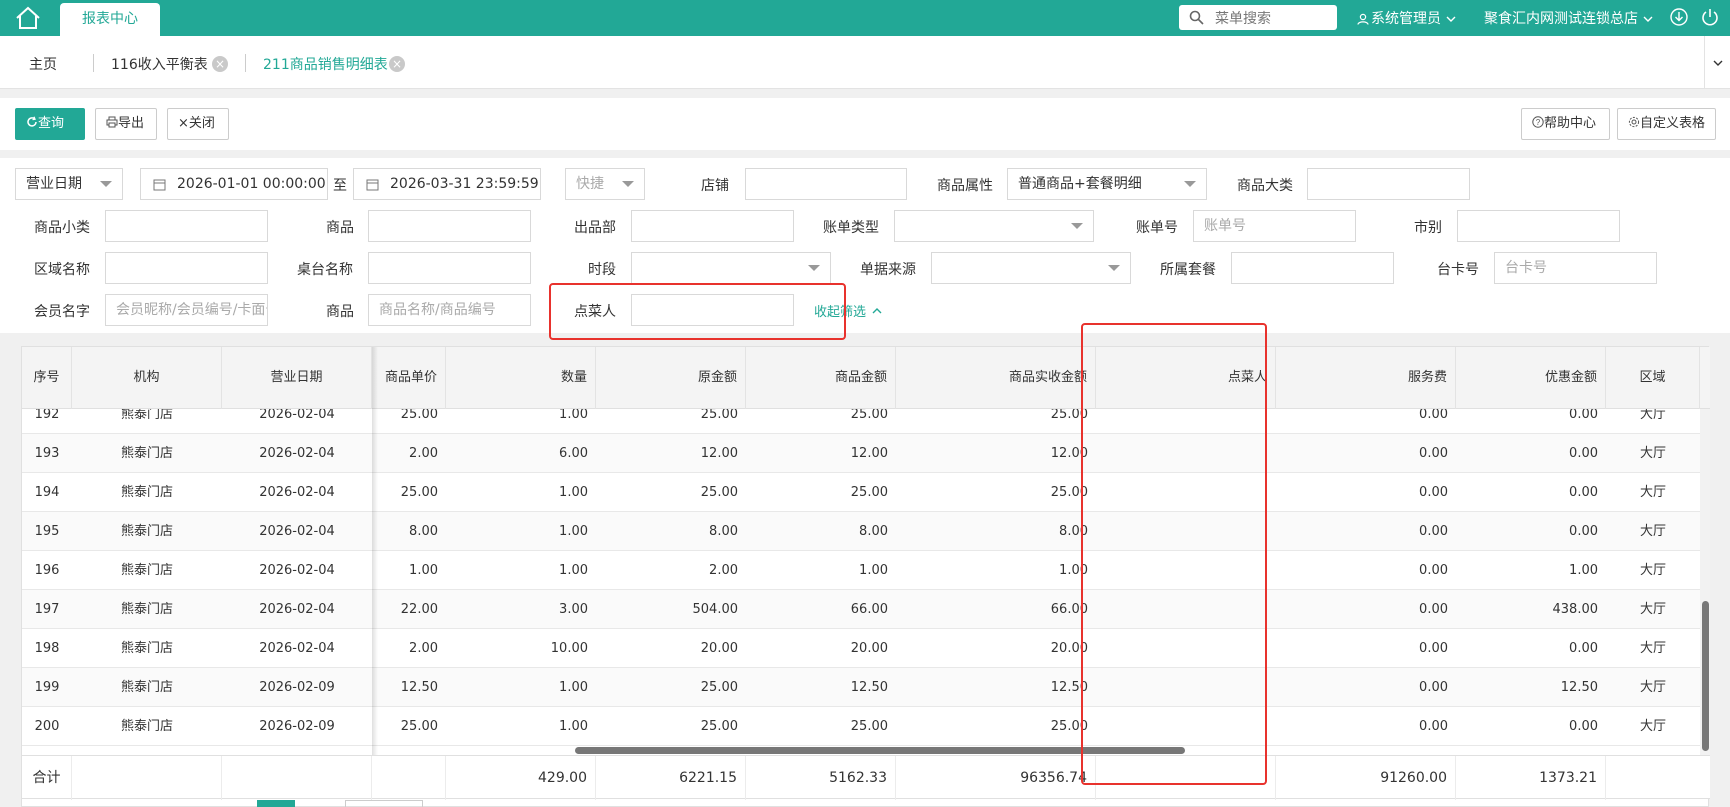 This screenshot has height=807, width=1730. I want to click on date-range-to: 至, so click(340, 186).